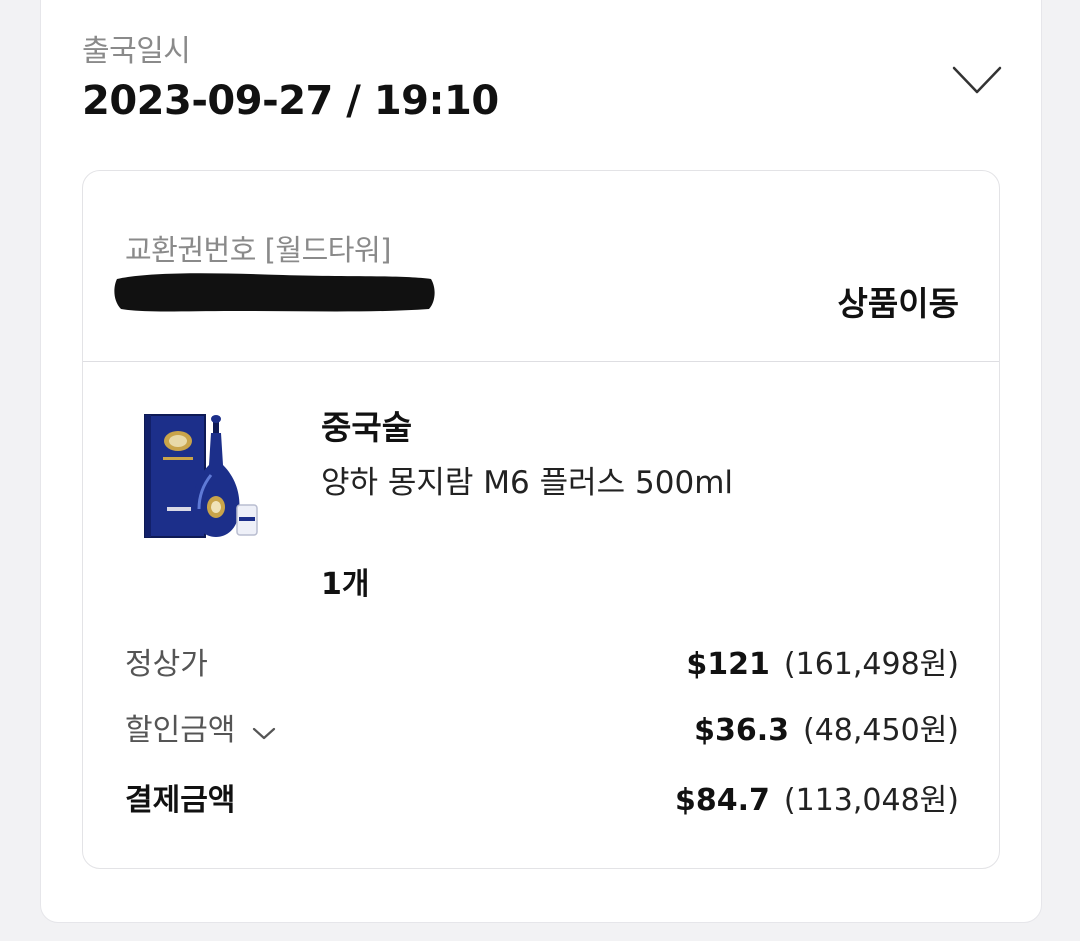  Describe the element at coordinates (136, 51) in the screenshot. I see `departure-label: 출국일시` at that location.